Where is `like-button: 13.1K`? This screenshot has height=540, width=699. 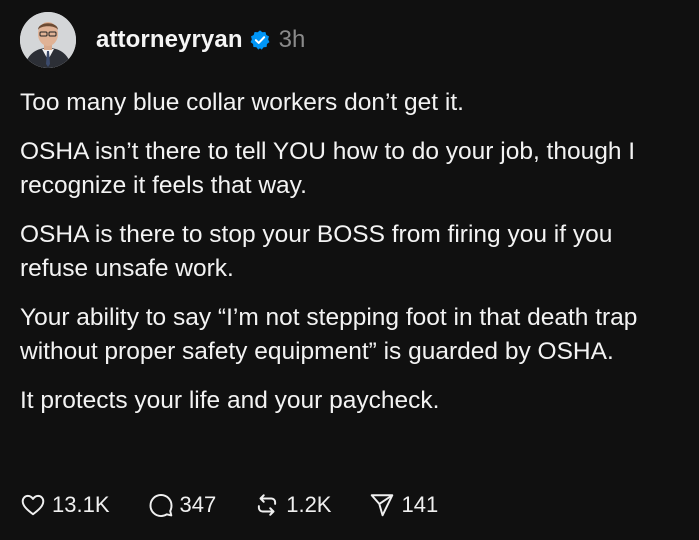
like-button: 13.1K is located at coordinates (65, 505).